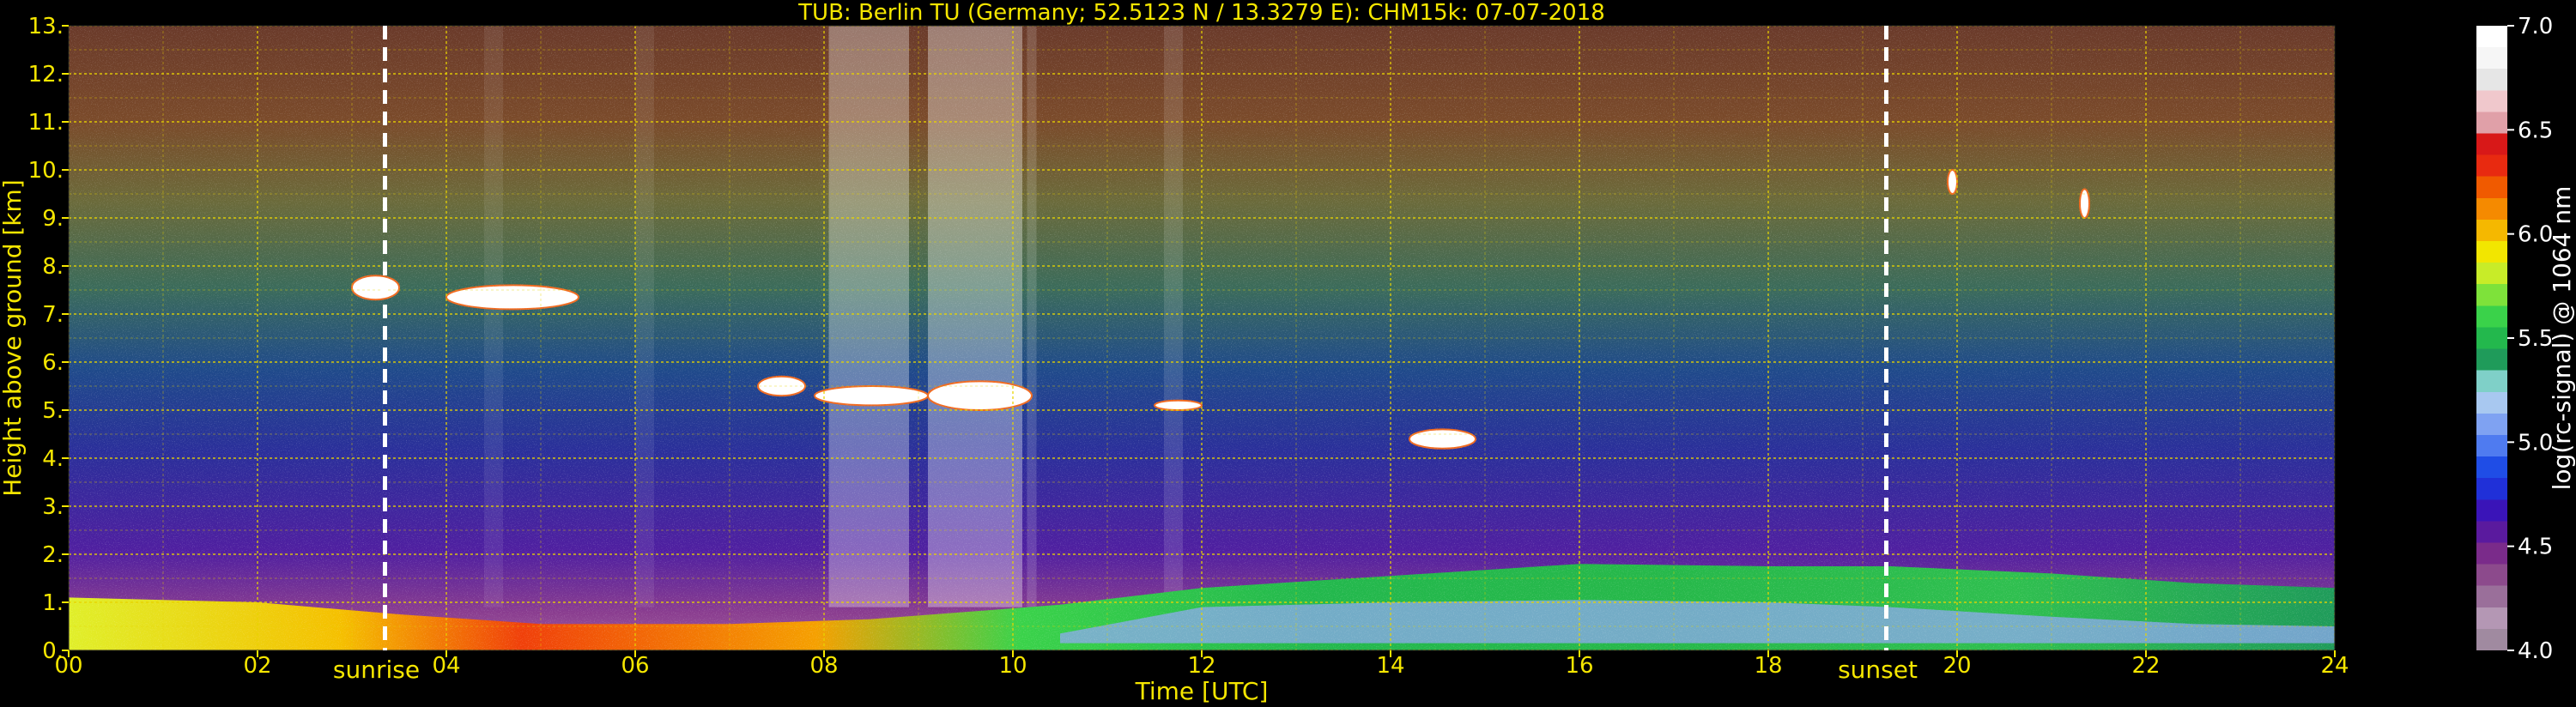  I want to click on sun-marker-label: sunrise, so click(376, 670).